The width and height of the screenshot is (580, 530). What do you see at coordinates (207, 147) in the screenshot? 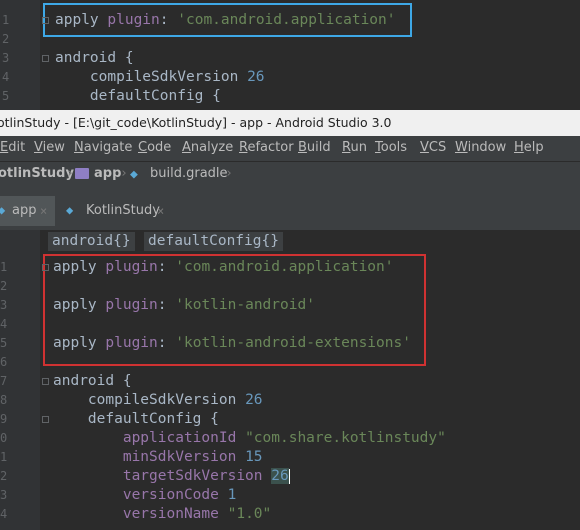
I see `menu-analyze: Analyze` at bounding box center [207, 147].